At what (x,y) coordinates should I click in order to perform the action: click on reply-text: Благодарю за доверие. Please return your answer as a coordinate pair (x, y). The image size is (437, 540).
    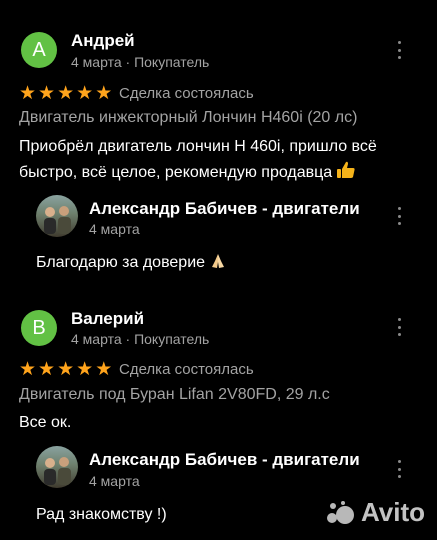
    Looking at the image, I should click on (131, 264).